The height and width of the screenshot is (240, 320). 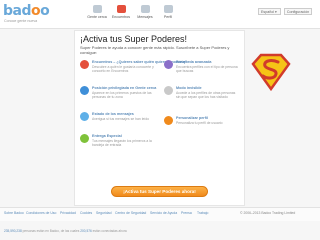 I want to click on activate-super-powers-button: ¡Activa tus Super Poderes ahora!, so click(x=159, y=191).